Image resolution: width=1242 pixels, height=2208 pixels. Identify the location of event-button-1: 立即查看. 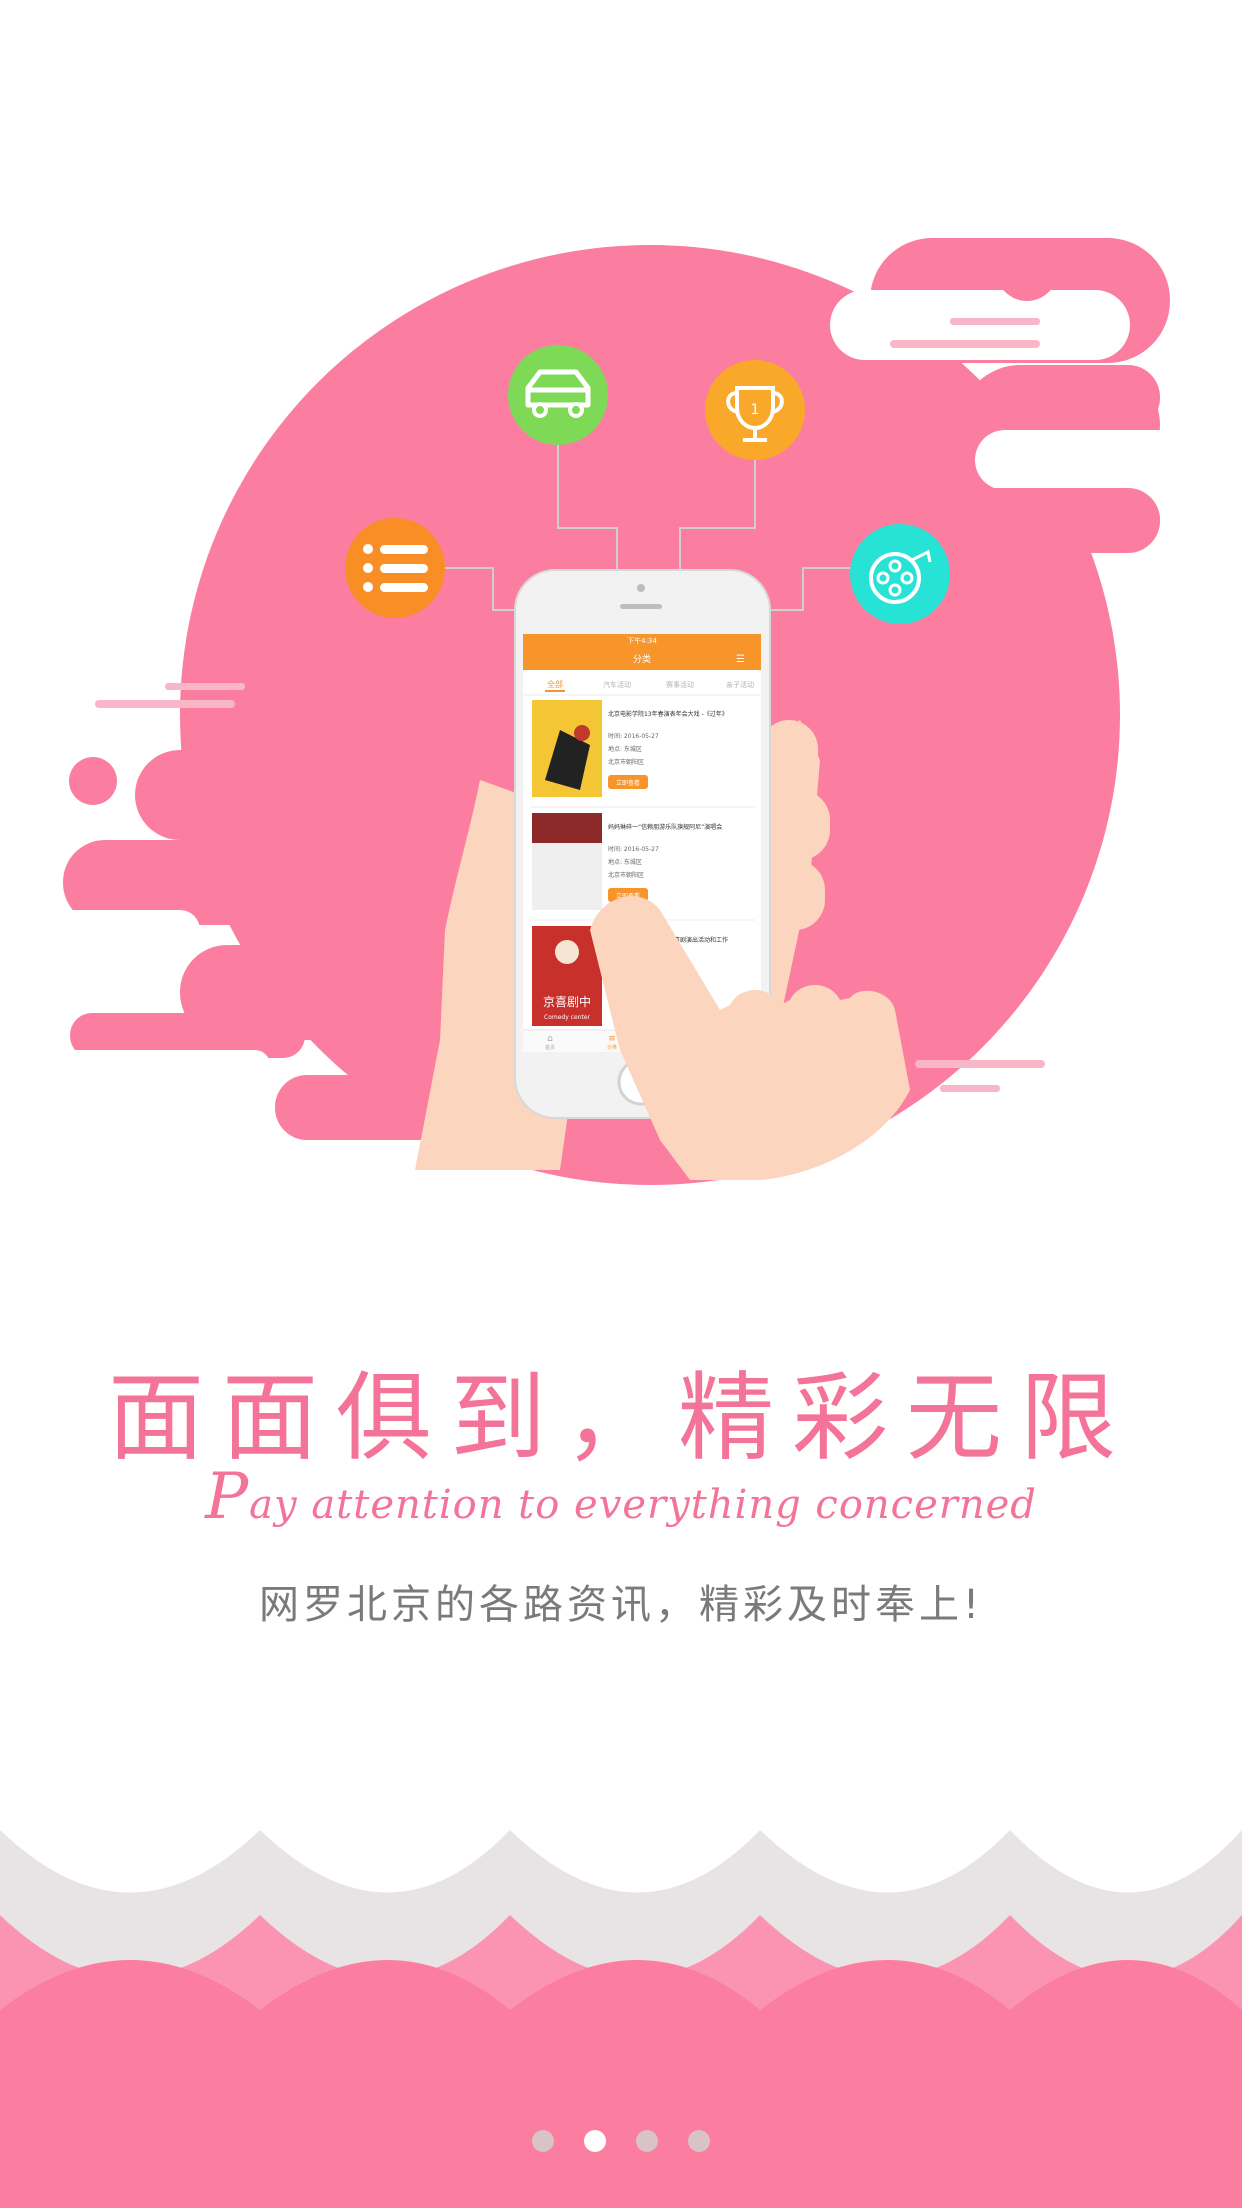
(628, 783).